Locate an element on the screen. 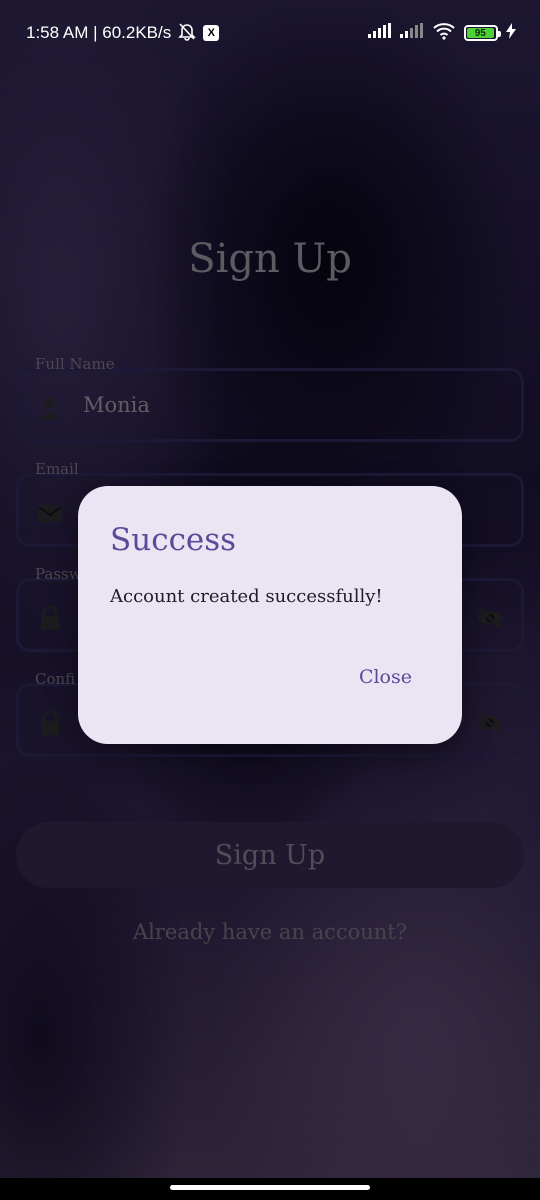 The image size is (540, 1200). battery-level: 95 is located at coordinates (480, 33).